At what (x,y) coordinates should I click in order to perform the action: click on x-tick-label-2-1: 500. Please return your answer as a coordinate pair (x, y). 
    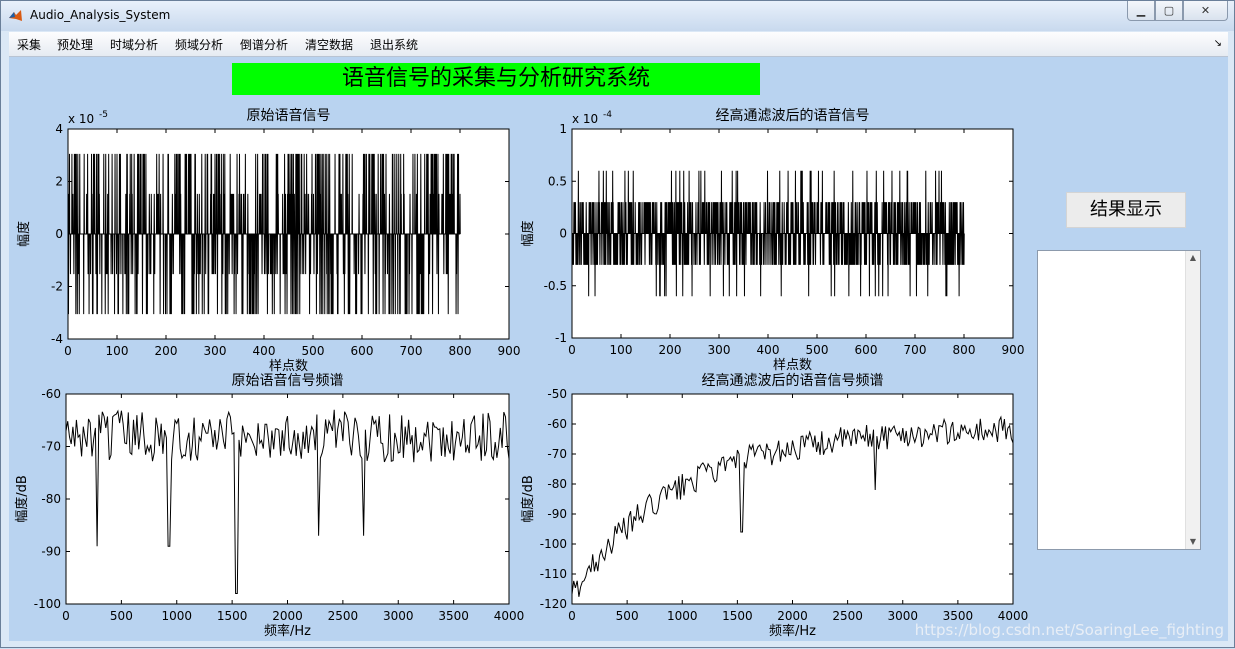
    Looking at the image, I should click on (121, 616).